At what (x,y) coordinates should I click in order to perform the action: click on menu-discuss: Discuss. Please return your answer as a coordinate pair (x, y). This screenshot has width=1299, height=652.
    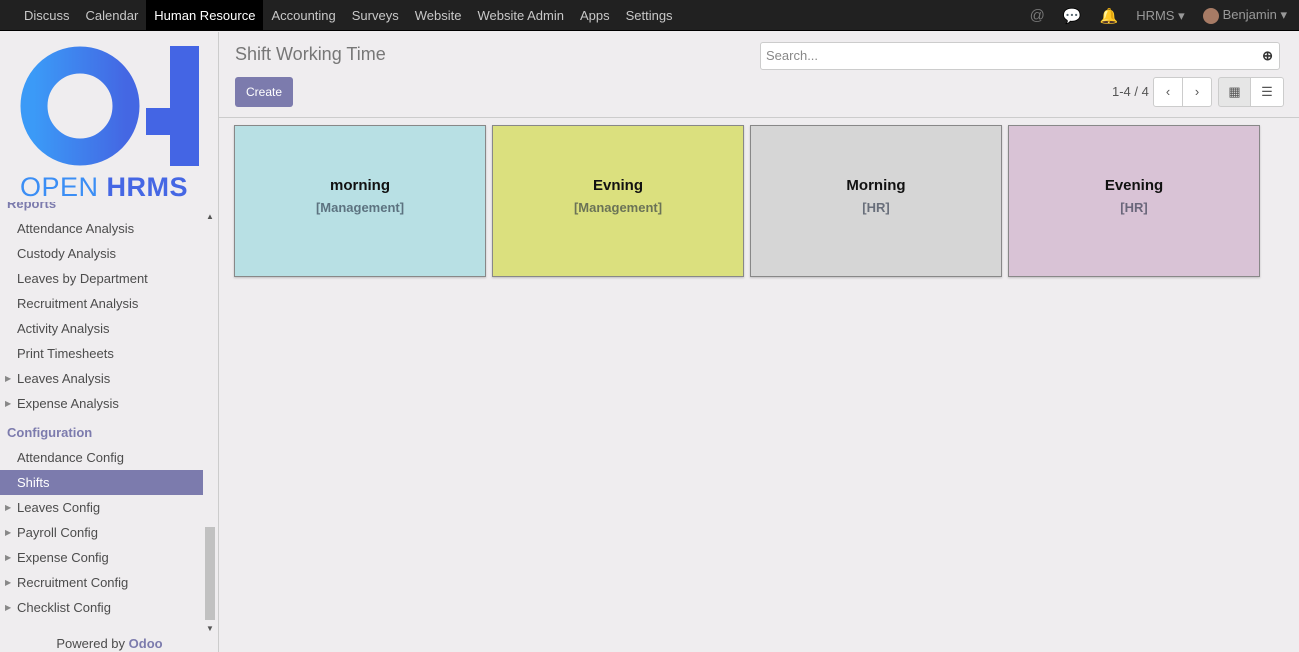
    Looking at the image, I should click on (47, 15).